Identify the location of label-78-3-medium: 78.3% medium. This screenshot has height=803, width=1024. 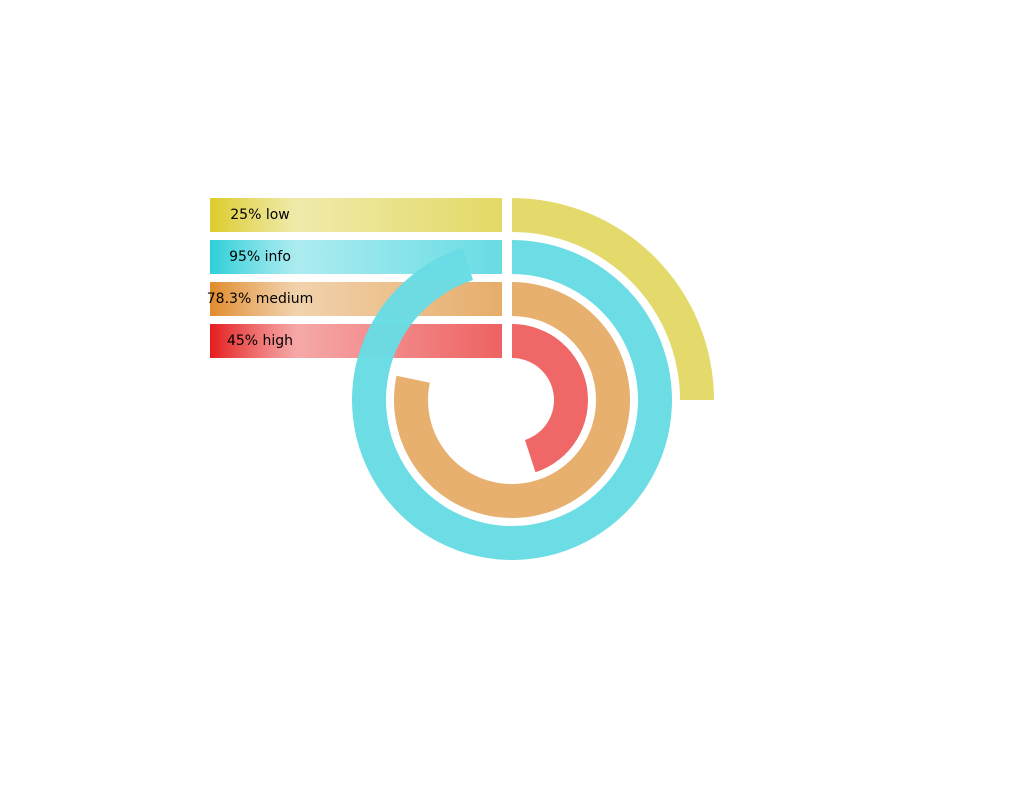
(260, 299).